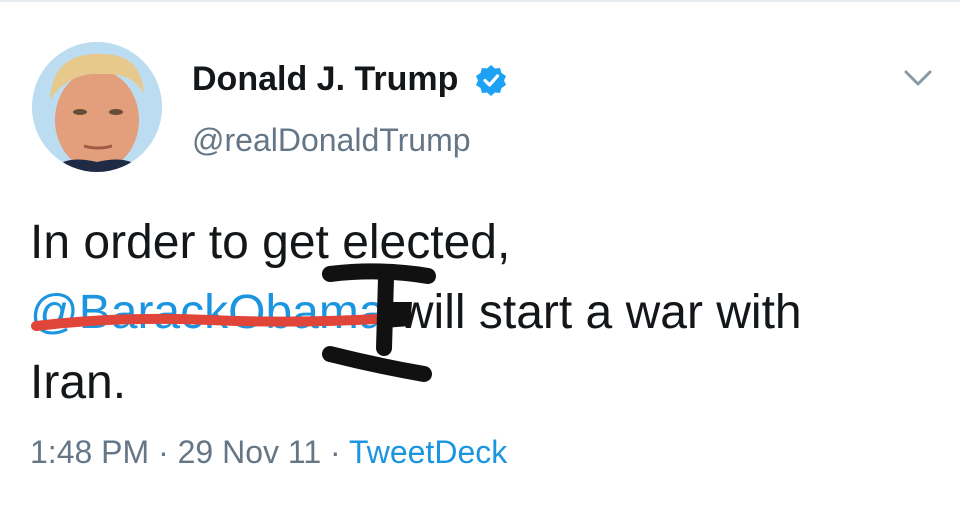  I want to click on author-display-name: Donald J. Trump, so click(325, 79).